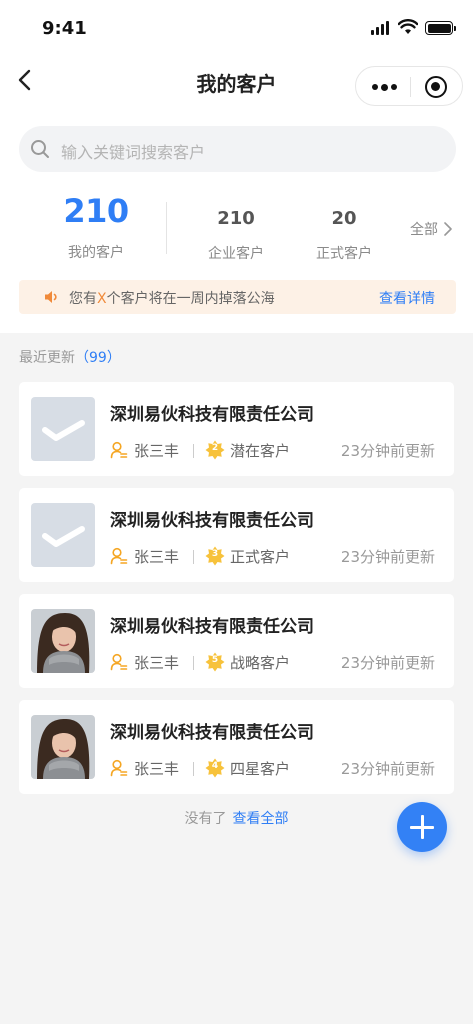 The image size is (473, 1024). What do you see at coordinates (133, 152) in the screenshot?
I see `search-placeholder: 输入关键词搜索客户` at bounding box center [133, 152].